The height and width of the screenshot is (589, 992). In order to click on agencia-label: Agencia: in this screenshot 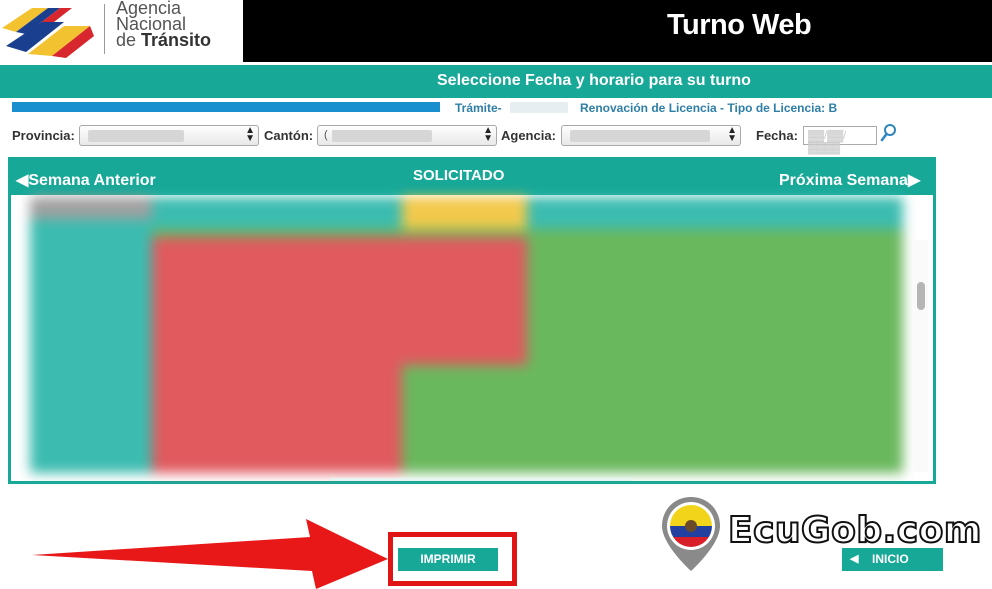, I will do `click(528, 135)`.